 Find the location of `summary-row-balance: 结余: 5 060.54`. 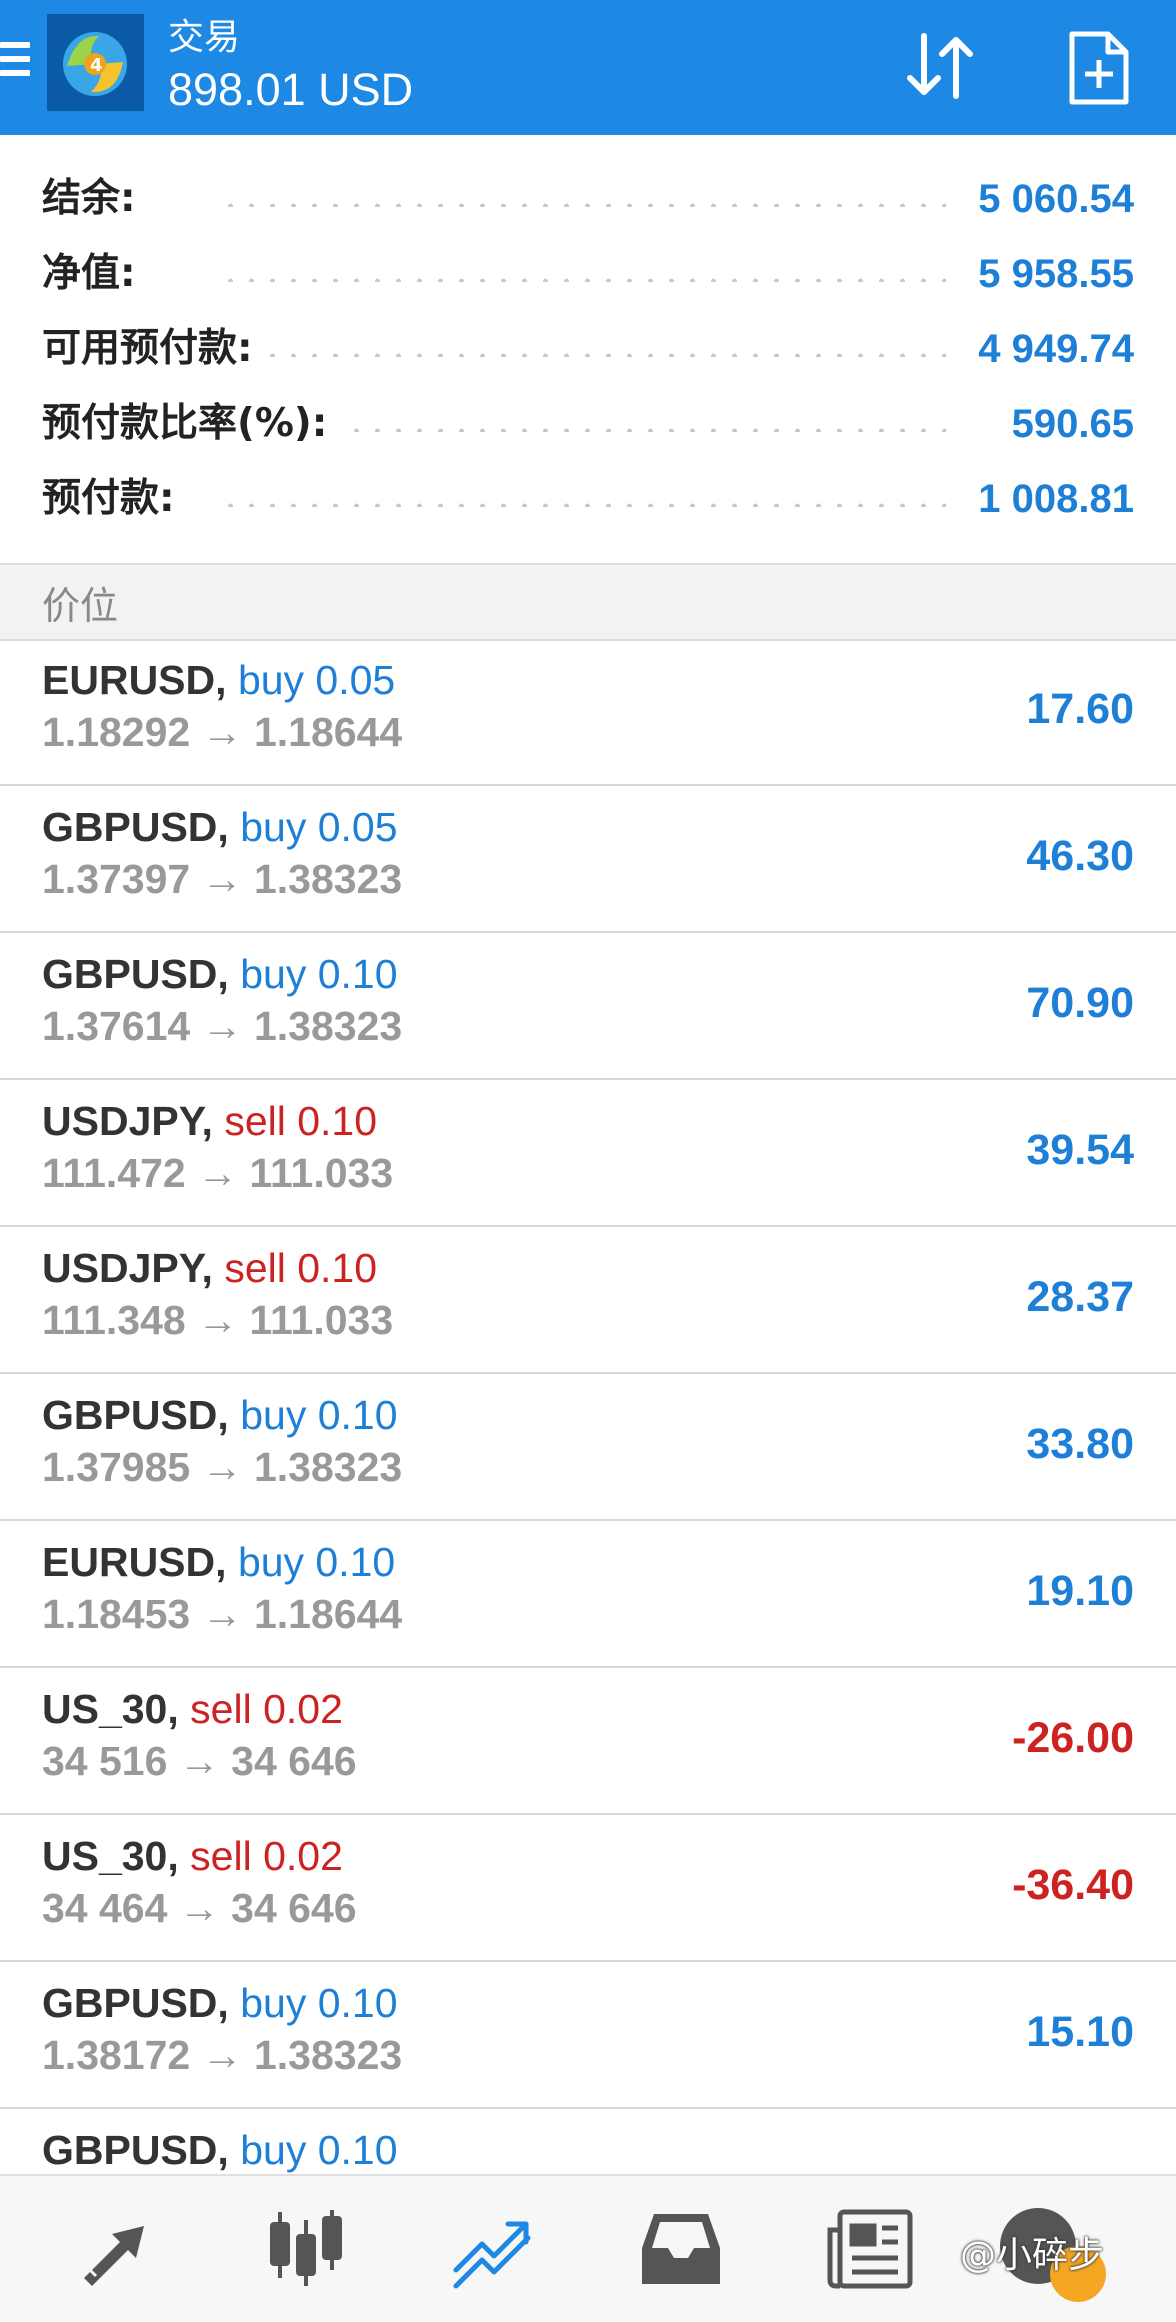

summary-row-balance: 结余: 5 060.54 is located at coordinates (588, 199).